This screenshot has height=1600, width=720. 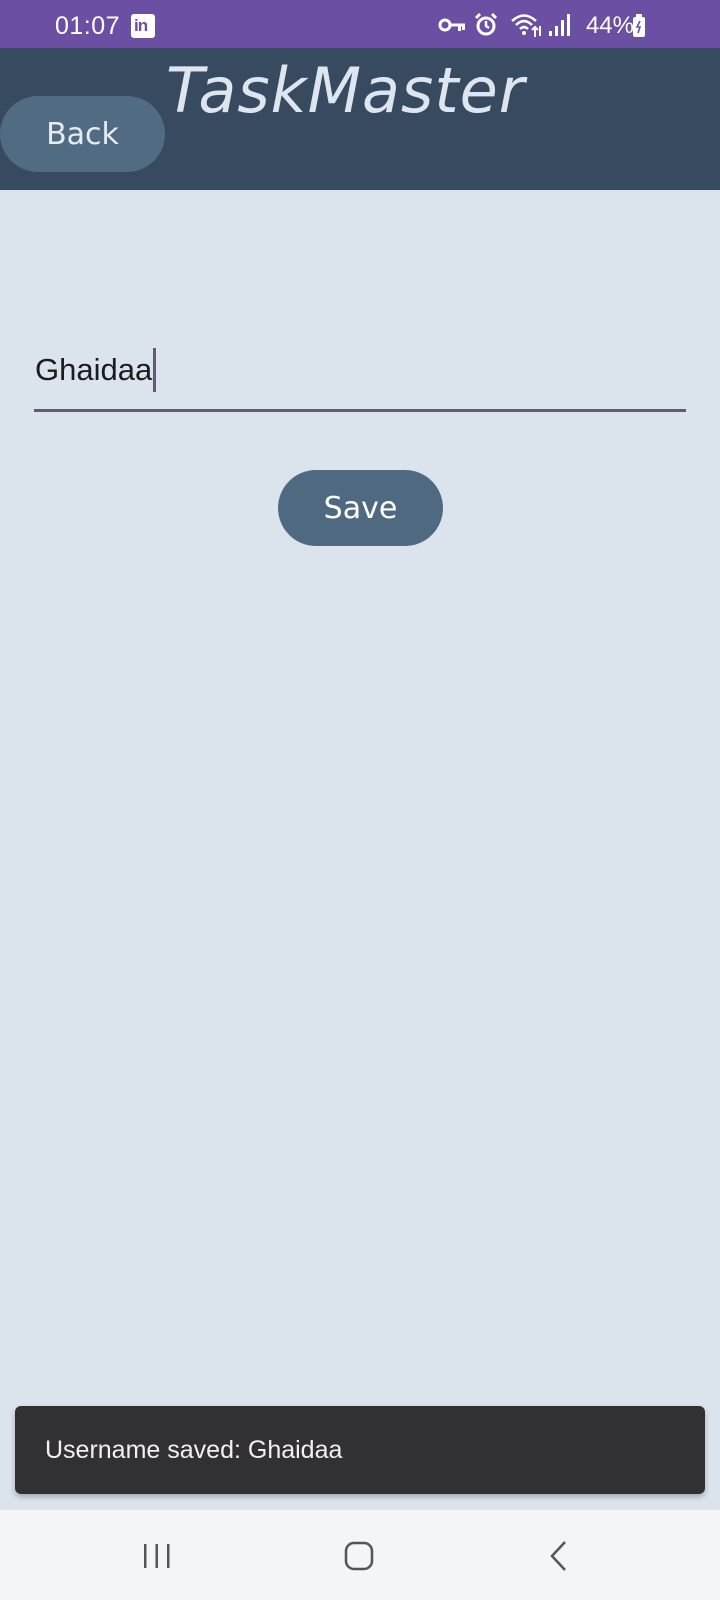 I want to click on recents-icon, so click(x=157, y=1556).